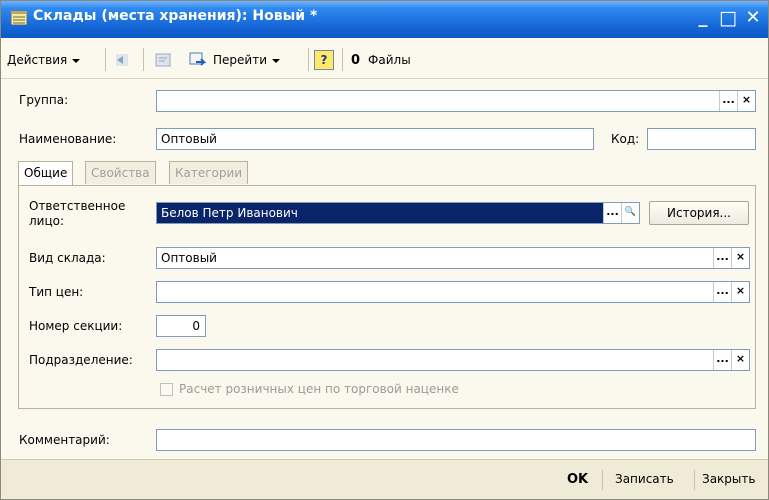 Image resolution: width=769 pixels, height=500 pixels. Describe the element at coordinates (456, 101) in the screenshot. I see `group-field: ... ×` at that location.